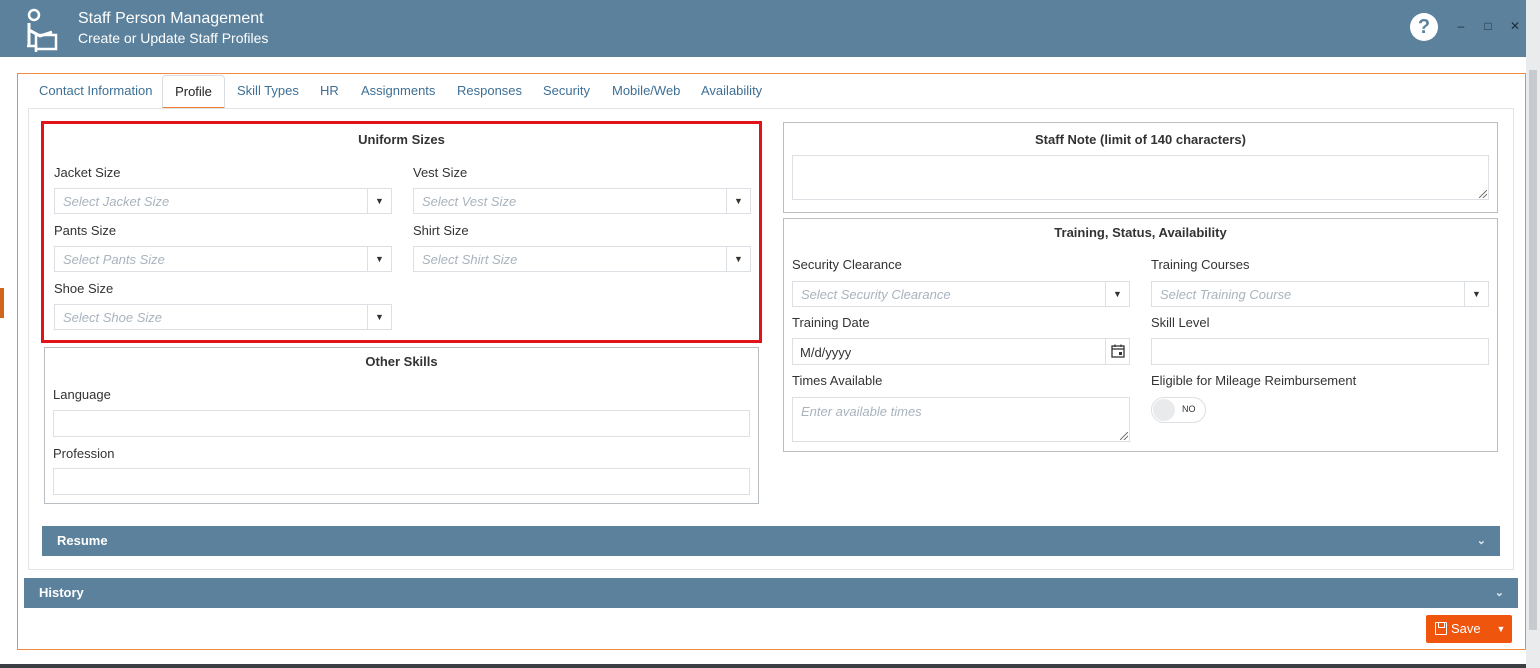 The height and width of the screenshot is (668, 1540). Describe the element at coordinates (961, 419) in the screenshot. I see `times-available-textarea: Enter available times` at that location.